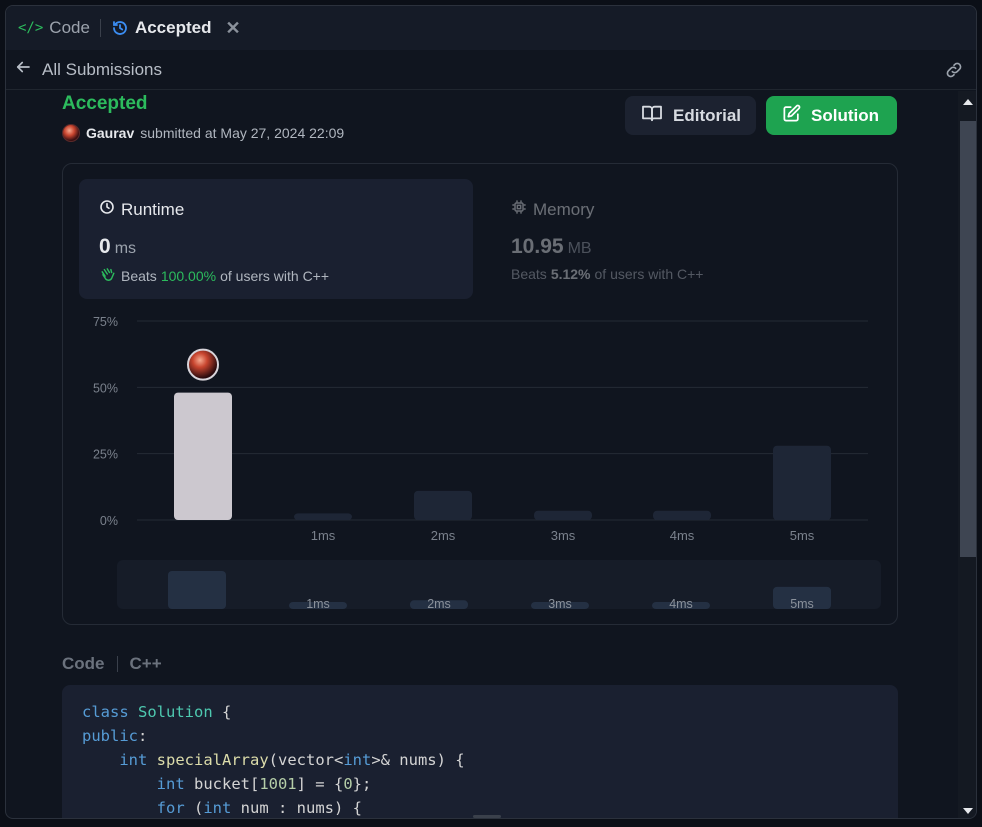 The image size is (982, 827). What do you see at coordinates (203, 364) in the screenshot?
I see `user-avatar-marker` at bounding box center [203, 364].